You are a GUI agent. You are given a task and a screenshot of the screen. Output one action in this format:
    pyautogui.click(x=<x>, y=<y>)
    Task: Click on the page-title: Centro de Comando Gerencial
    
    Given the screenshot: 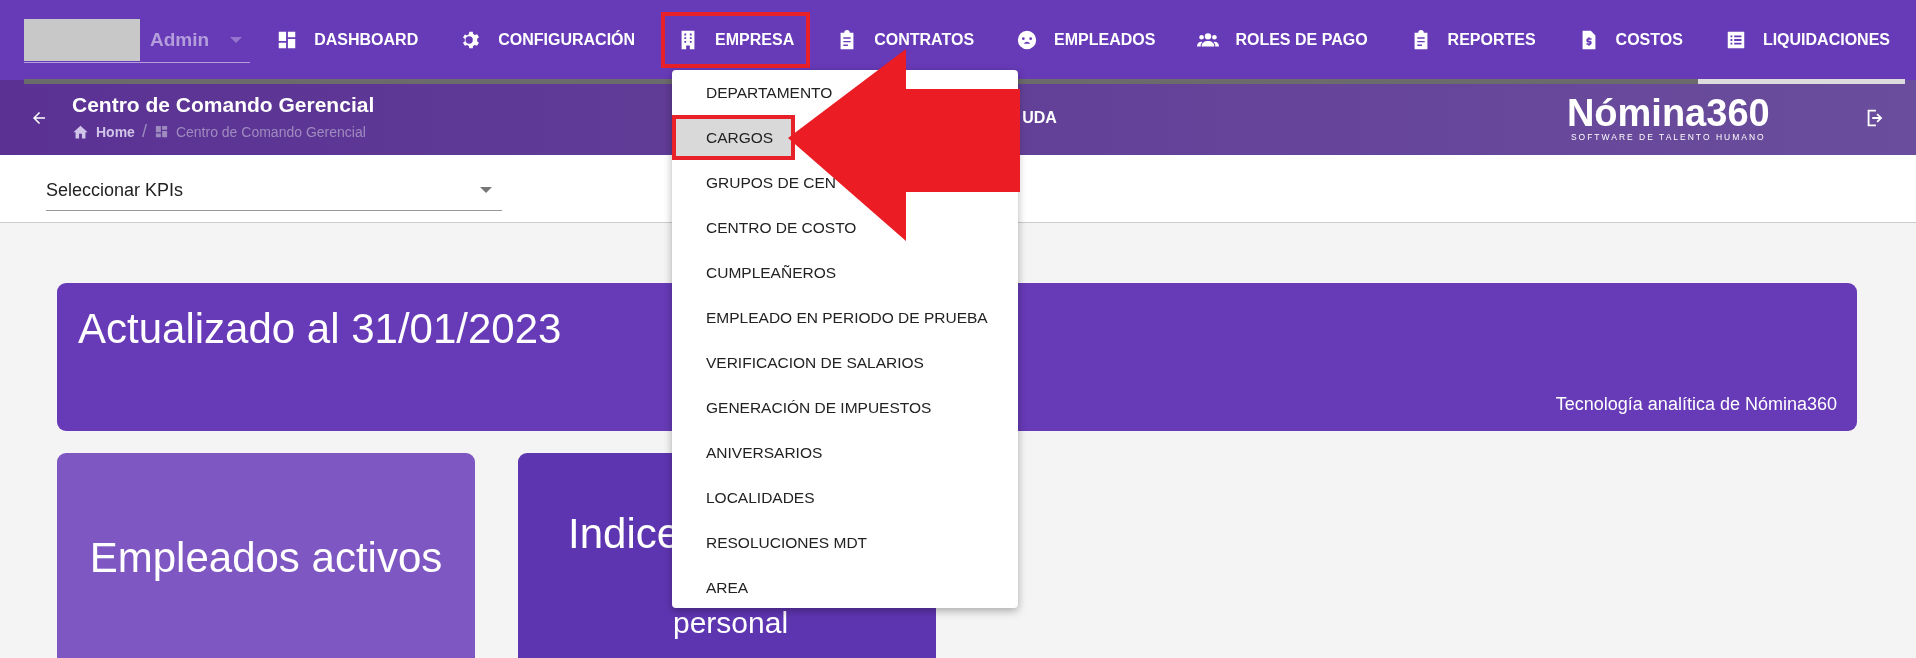 What is the action you would take?
    pyautogui.click(x=223, y=105)
    